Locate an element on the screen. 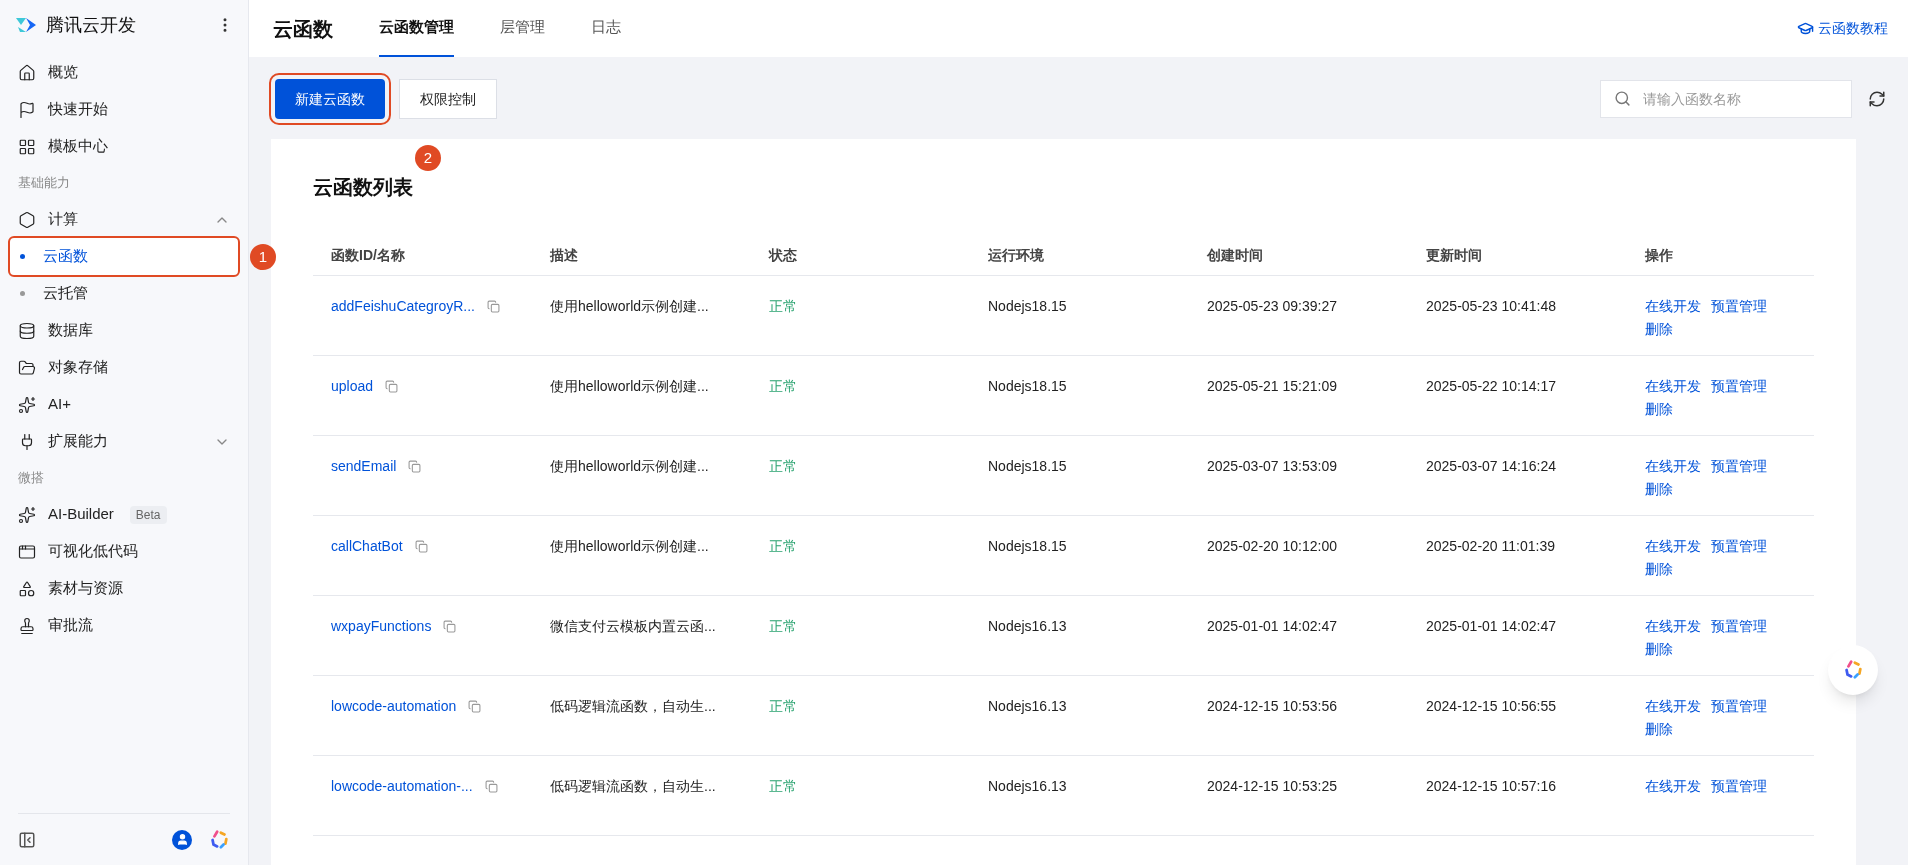 Image resolution: width=1908 pixels, height=865 pixels. section-label: 微搭 is located at coordinates (31, 478).